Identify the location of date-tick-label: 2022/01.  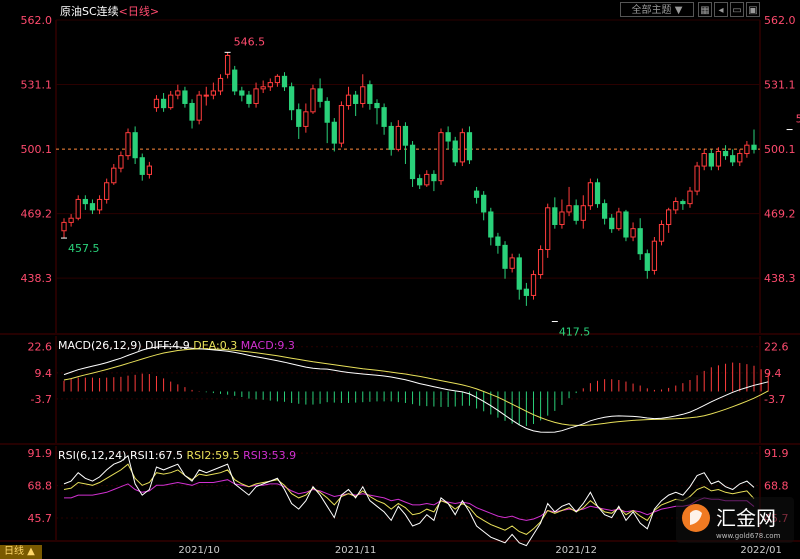
(761, 550).